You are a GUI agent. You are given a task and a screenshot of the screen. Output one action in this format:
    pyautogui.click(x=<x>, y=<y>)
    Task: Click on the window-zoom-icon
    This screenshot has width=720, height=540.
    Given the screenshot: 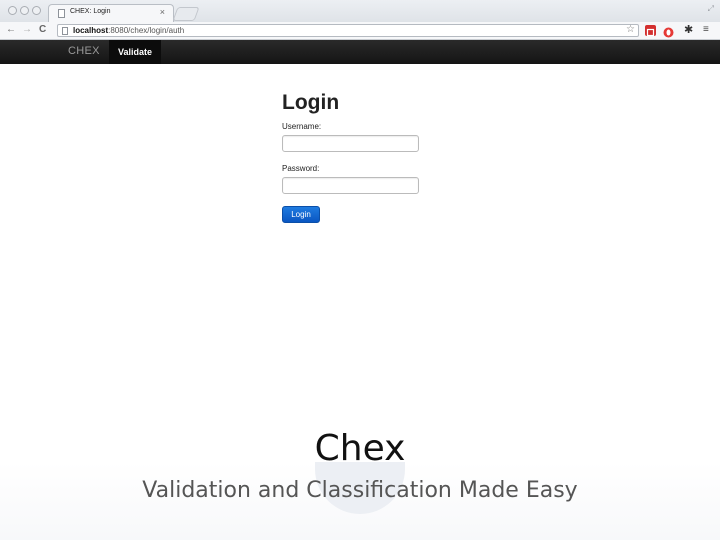 What is the action you would take?
    pyautogui.click(x=36, y=10)
    